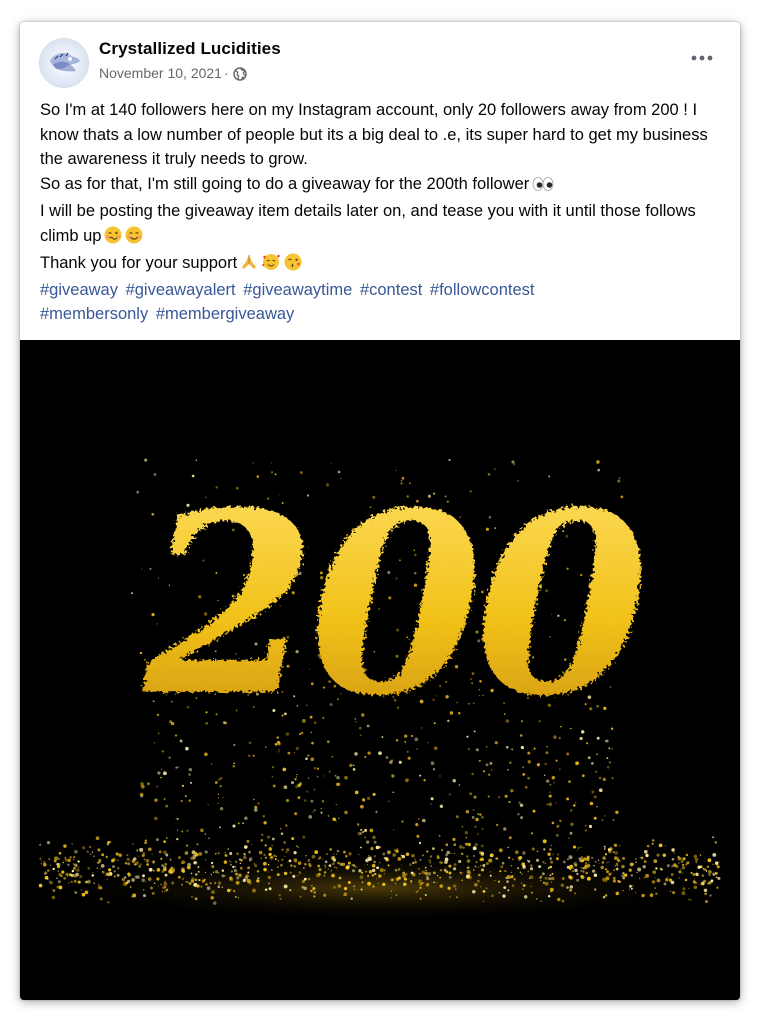  Describe the element at coordinates (293, 266) in the screenshot. I see `face-blowing-kiss-emoji-icon` at that location.